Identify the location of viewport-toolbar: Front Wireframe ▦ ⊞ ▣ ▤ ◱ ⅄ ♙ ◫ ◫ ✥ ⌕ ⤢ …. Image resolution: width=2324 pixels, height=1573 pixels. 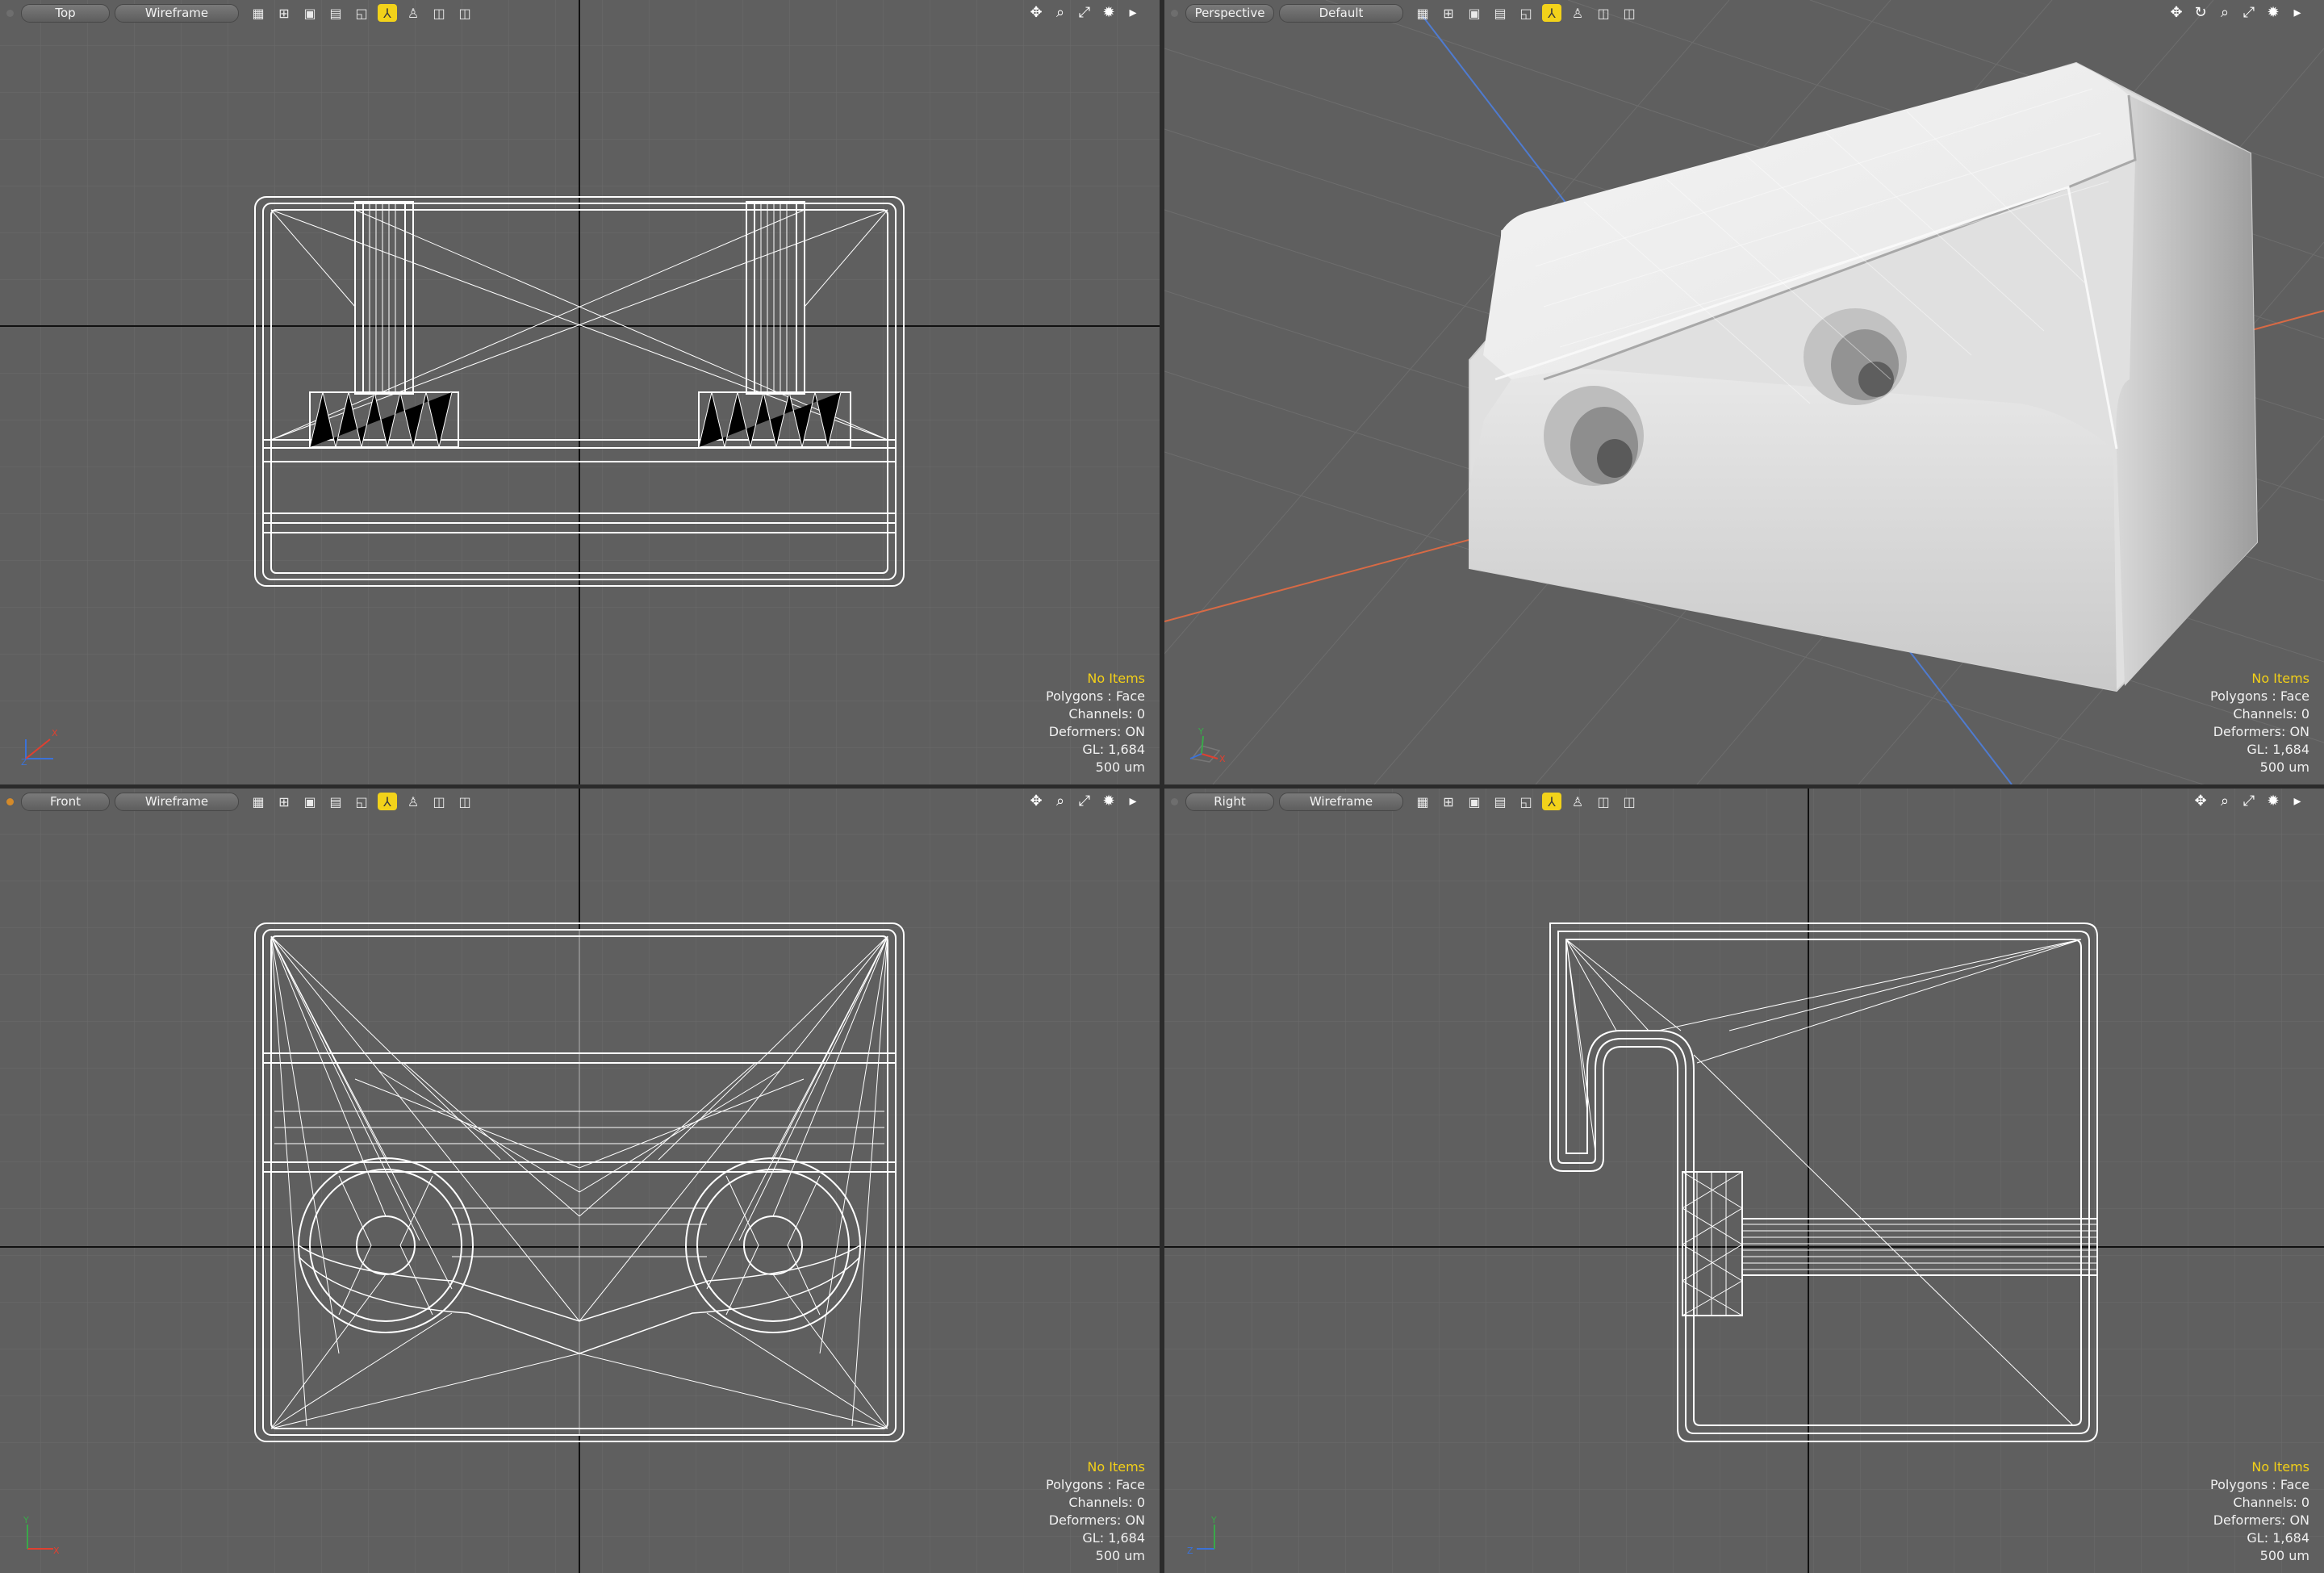
(580, 801).